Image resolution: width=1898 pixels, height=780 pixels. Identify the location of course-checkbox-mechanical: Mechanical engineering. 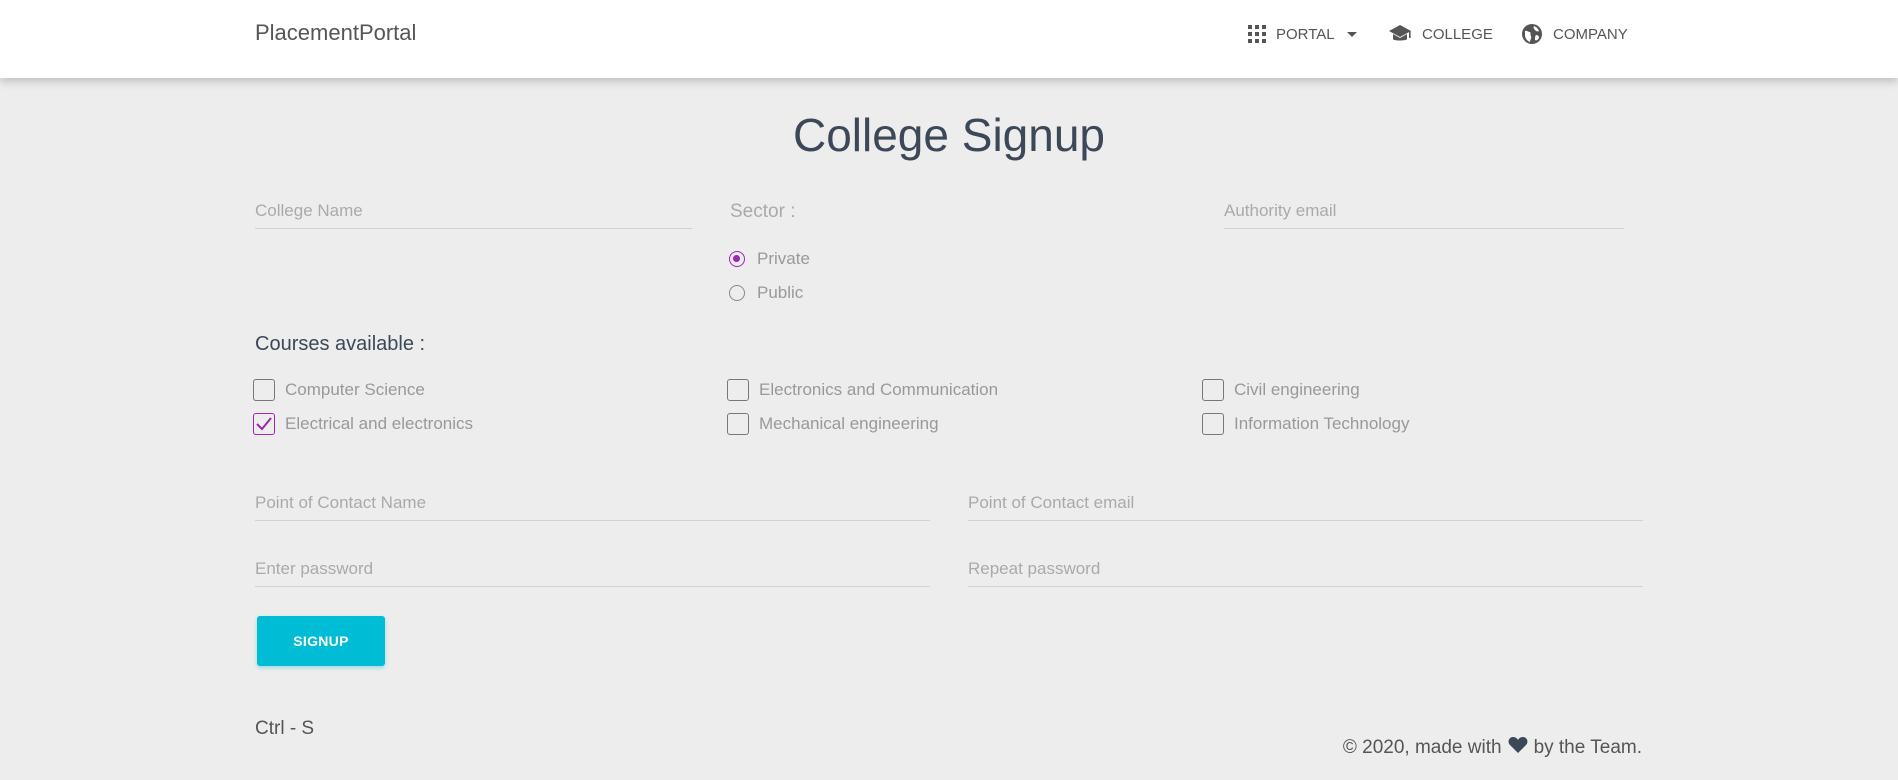
(833, 424).